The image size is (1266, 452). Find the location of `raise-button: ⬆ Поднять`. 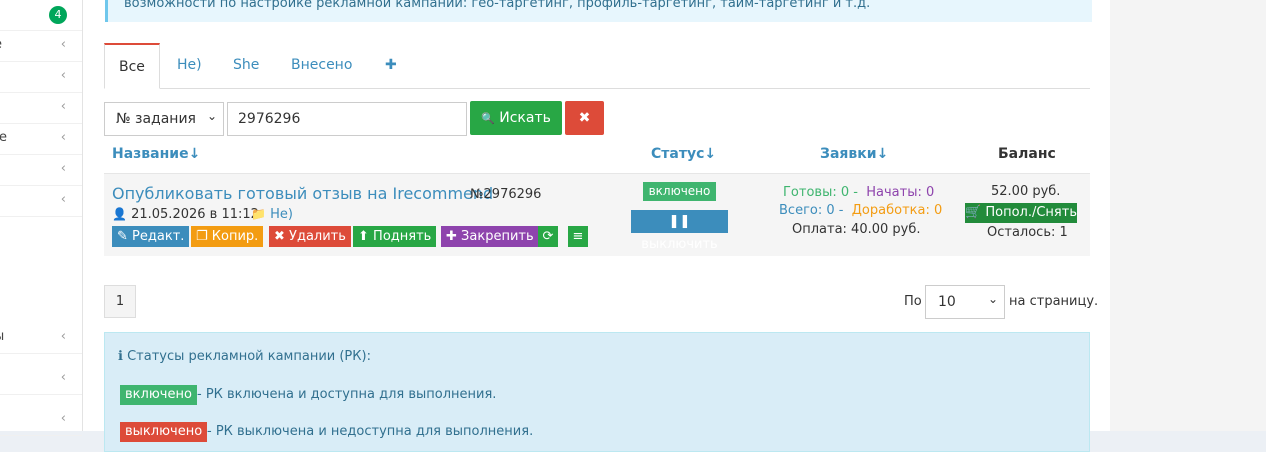

raise-button: ⬆ Поднять is located at coordinates (395, 236).